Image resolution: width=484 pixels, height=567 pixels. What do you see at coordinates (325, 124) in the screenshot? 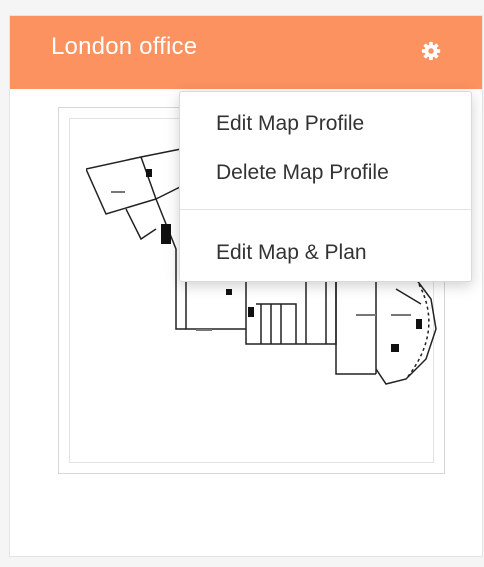
I see `edit-map-profile-item: Edit Map Profile` at bounding box center [325, 124].